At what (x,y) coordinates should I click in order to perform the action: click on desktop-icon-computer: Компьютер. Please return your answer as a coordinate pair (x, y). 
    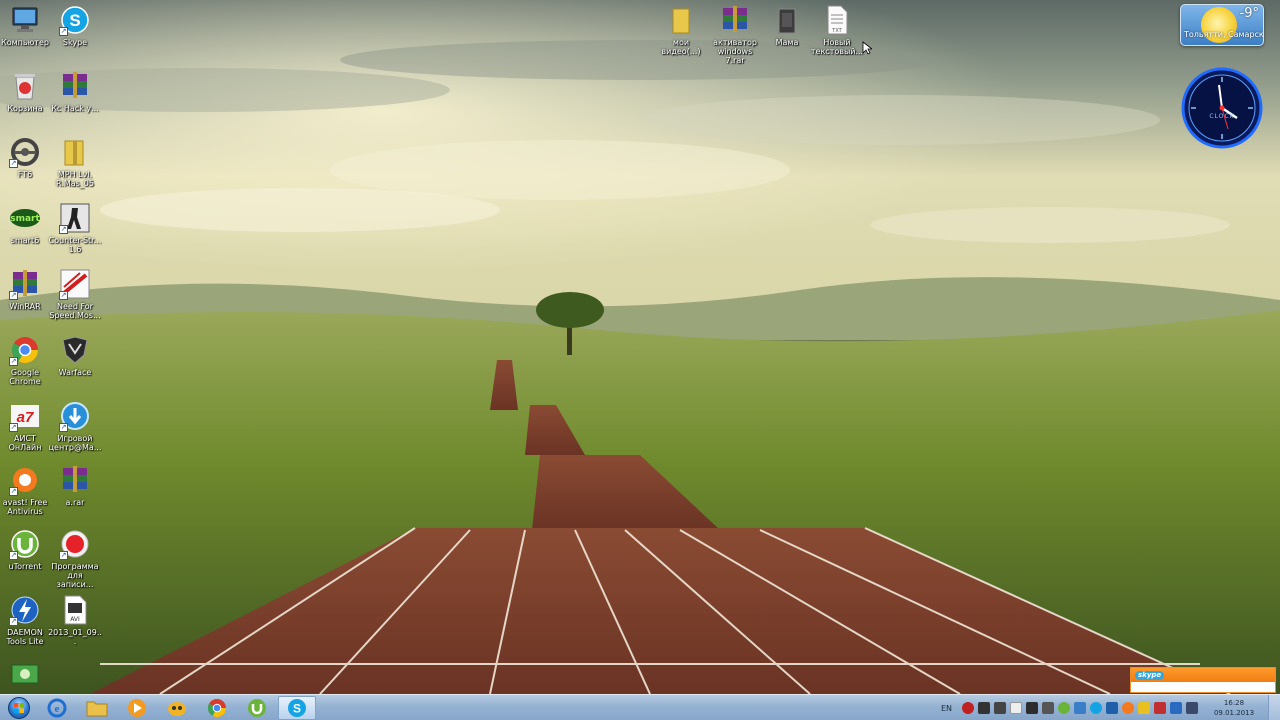
    Looking at the image, I should click on (25, 25).